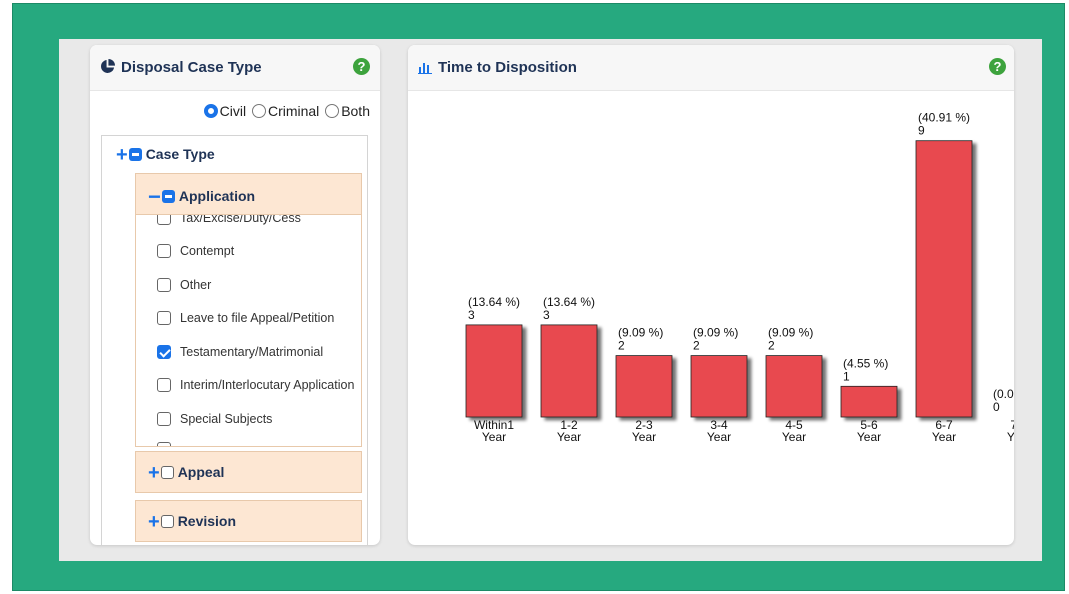 The width and height of the screenshot is (1069, 594). I want to click on list-item: Testamentary/Matrimonial, so click(240, 352).